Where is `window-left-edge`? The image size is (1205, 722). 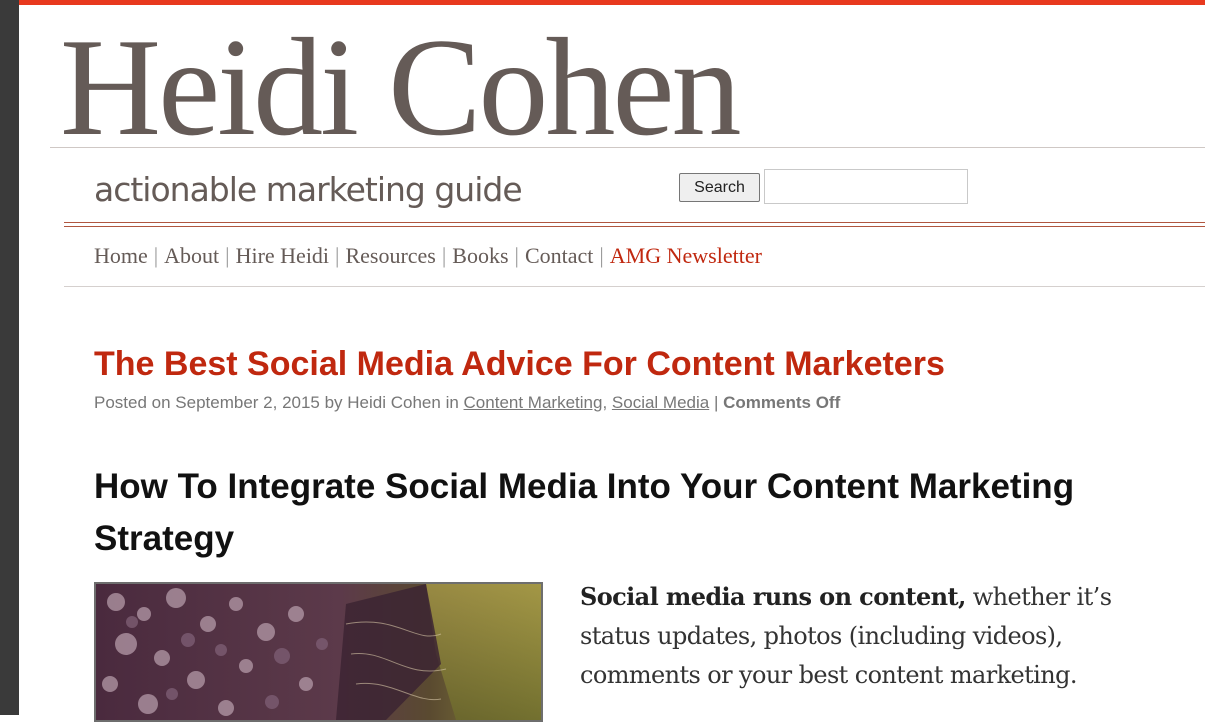 window-left-edge is located at coordinates (9, 357).